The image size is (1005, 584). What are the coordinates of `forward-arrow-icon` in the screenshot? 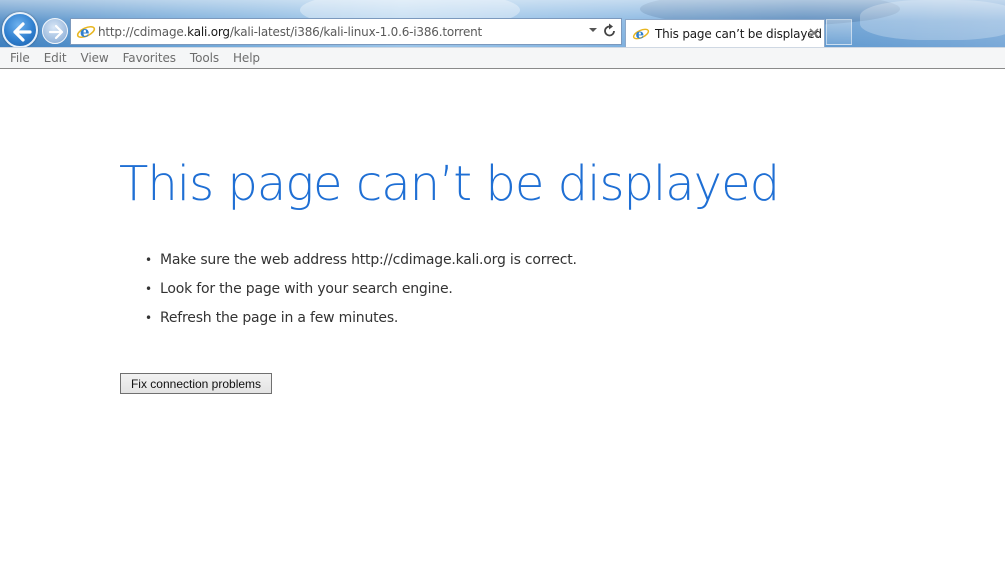 It's located at (56, 32).